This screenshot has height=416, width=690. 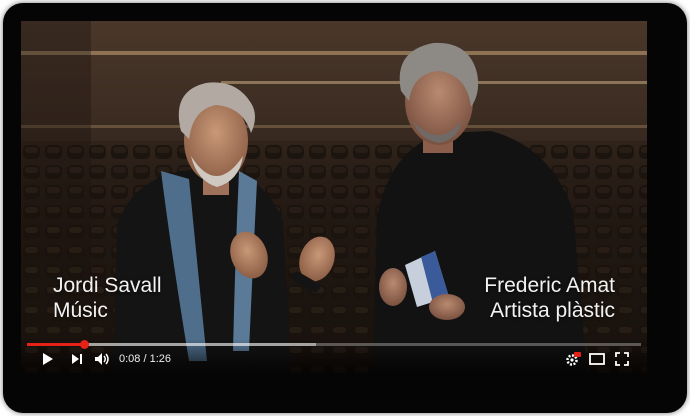 What do you see at coordinates (573, 359) in the screenshot?
I see `settings-gear-hd-icon` at bounding box center [573, 359].